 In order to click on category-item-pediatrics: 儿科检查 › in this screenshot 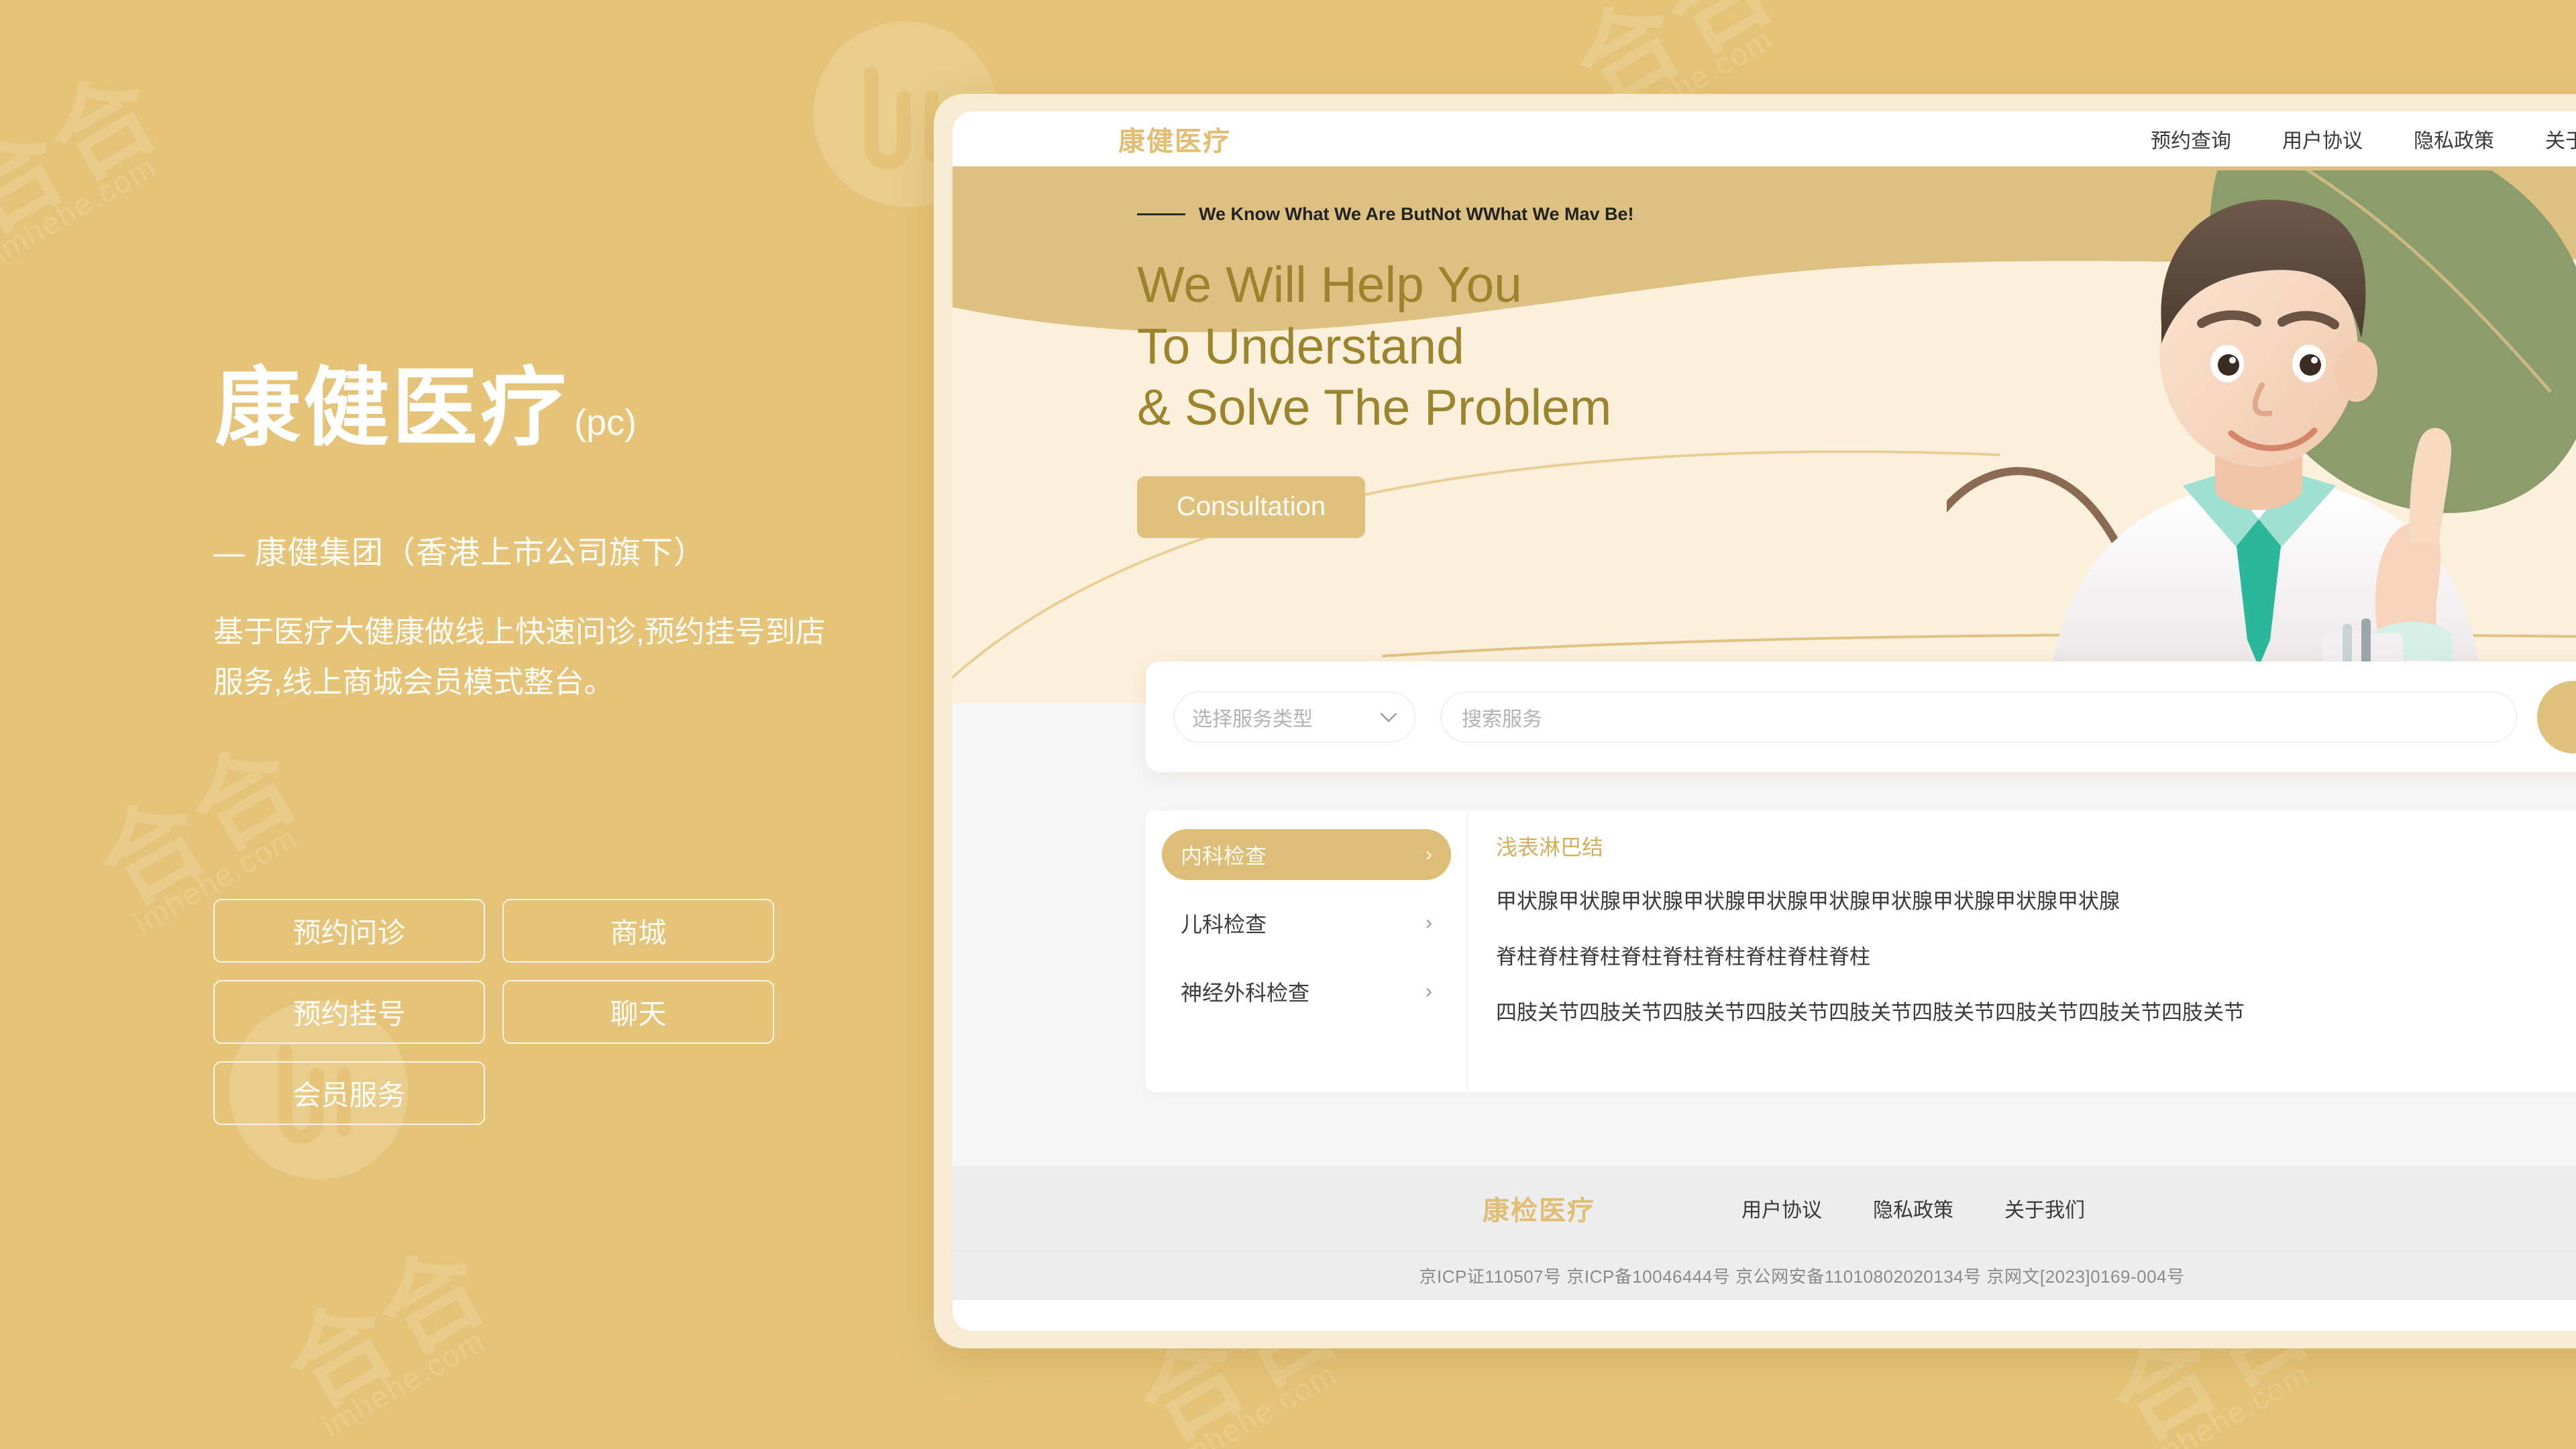, I will do `click(1306, 923)`.